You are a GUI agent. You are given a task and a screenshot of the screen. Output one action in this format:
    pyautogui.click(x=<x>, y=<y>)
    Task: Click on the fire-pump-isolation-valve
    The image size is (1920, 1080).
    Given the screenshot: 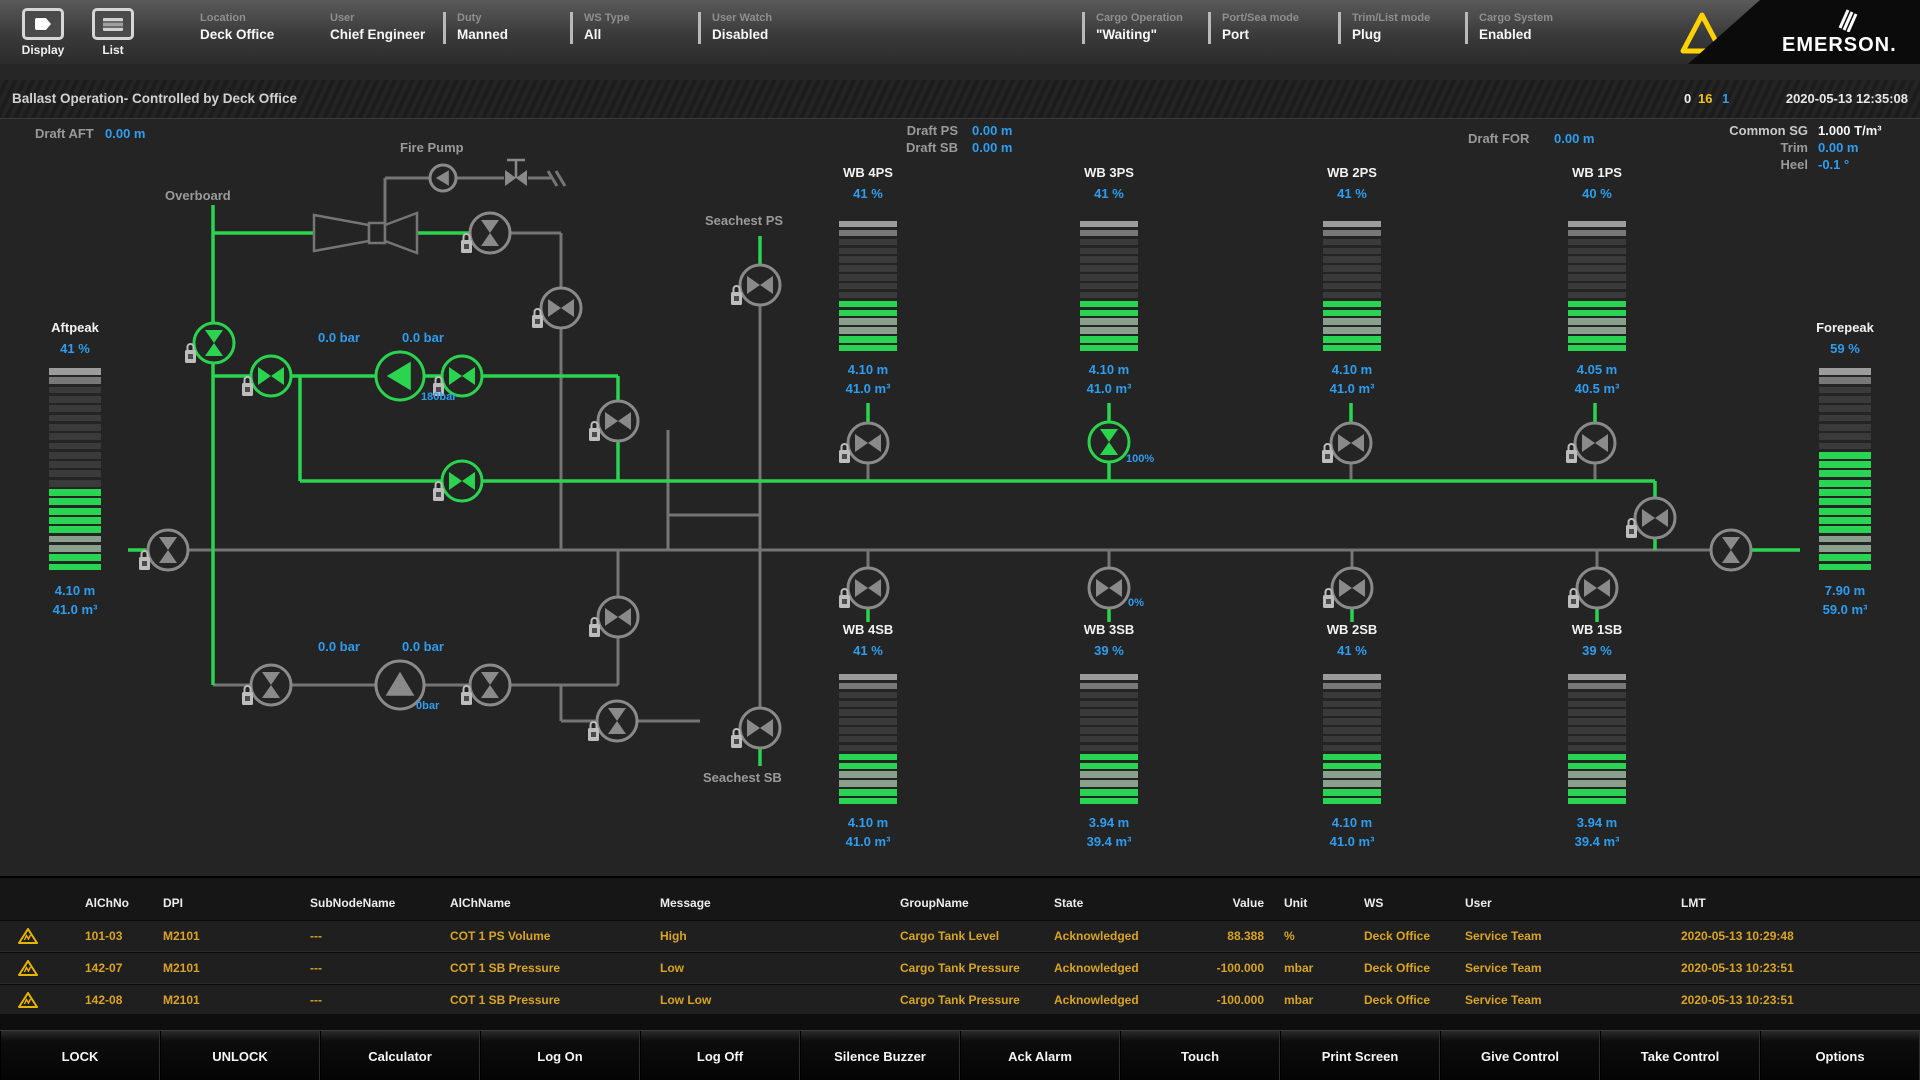 What is the action you would take?
    pyautogui.click(x=516, y=172)
    